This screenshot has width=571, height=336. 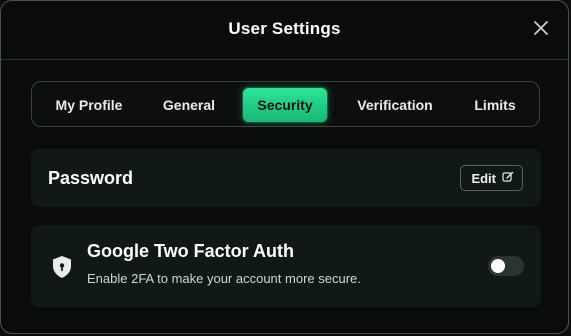 I want to click on tab-my-profile: My Profile, so click(x=89, y=105).